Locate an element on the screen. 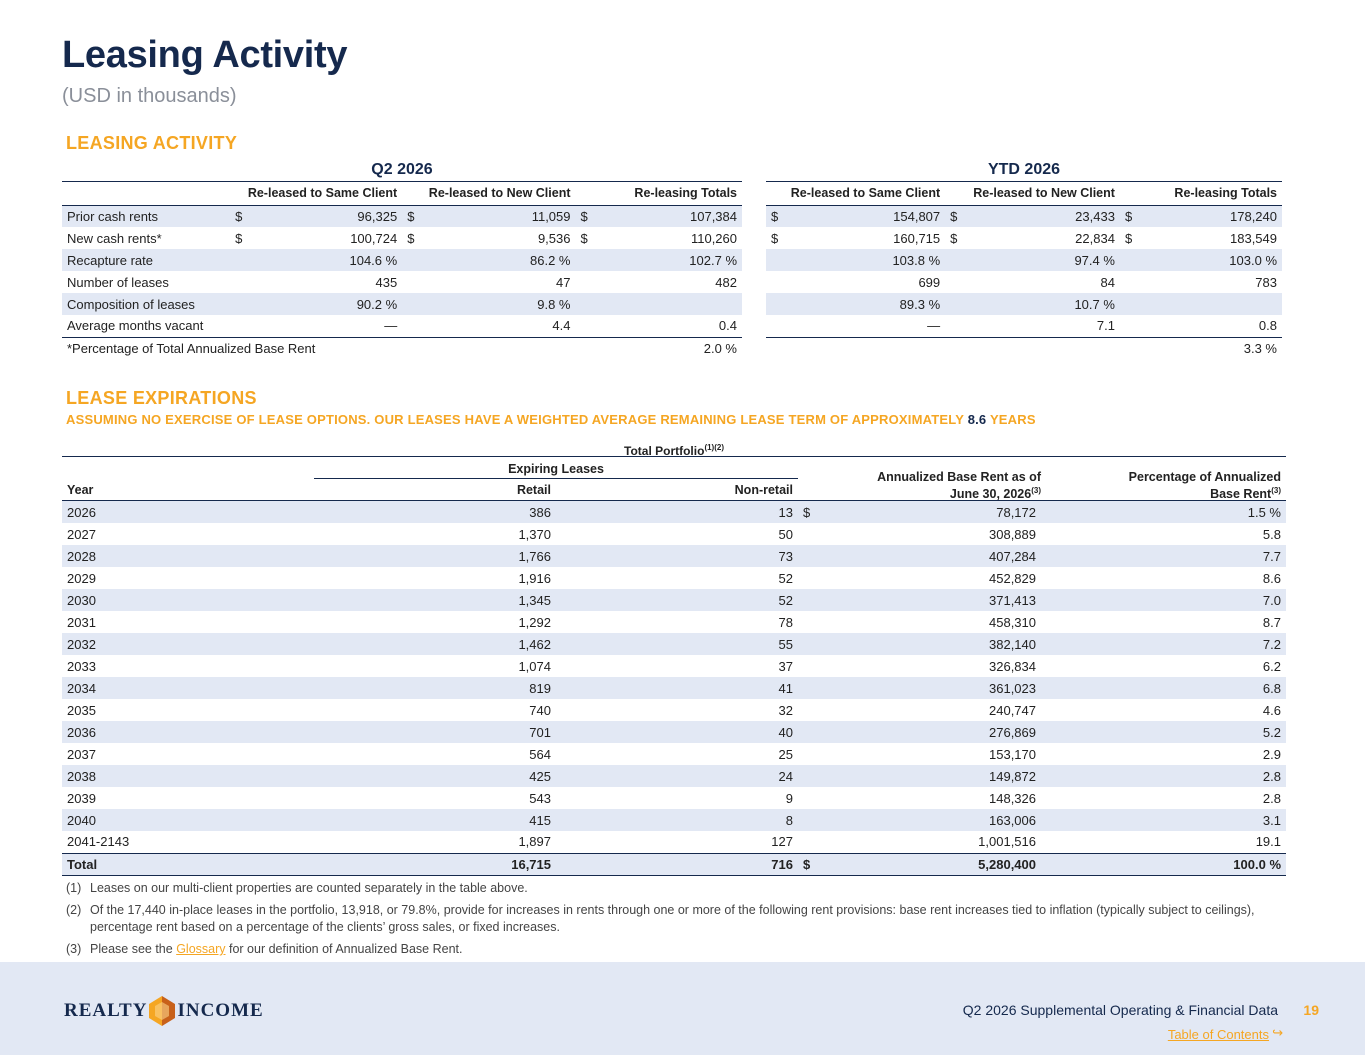 The image size is (1365, 1055). expiring-leases-header: Expiring Leases is located at coordinates (556, 469).